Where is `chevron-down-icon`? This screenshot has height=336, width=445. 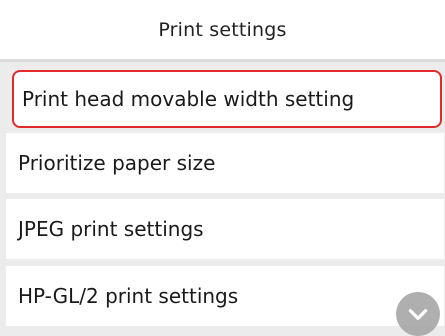 chevron-down-icon is located at coordinates (418, 314).